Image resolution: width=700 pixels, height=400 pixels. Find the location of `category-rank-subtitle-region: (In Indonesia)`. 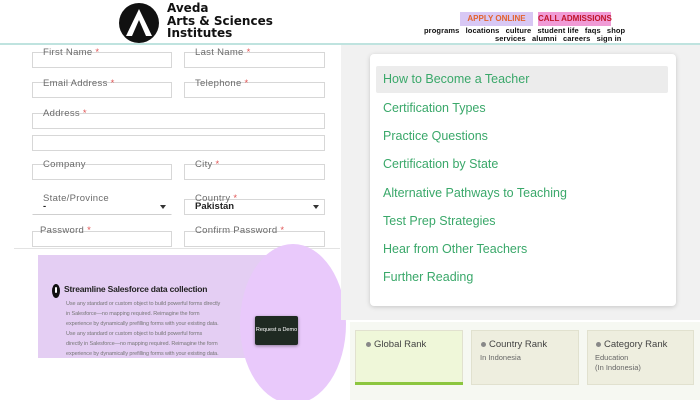

category-rank-subtitle-region: (In Indonesia) is located at coordinates (618, 367).